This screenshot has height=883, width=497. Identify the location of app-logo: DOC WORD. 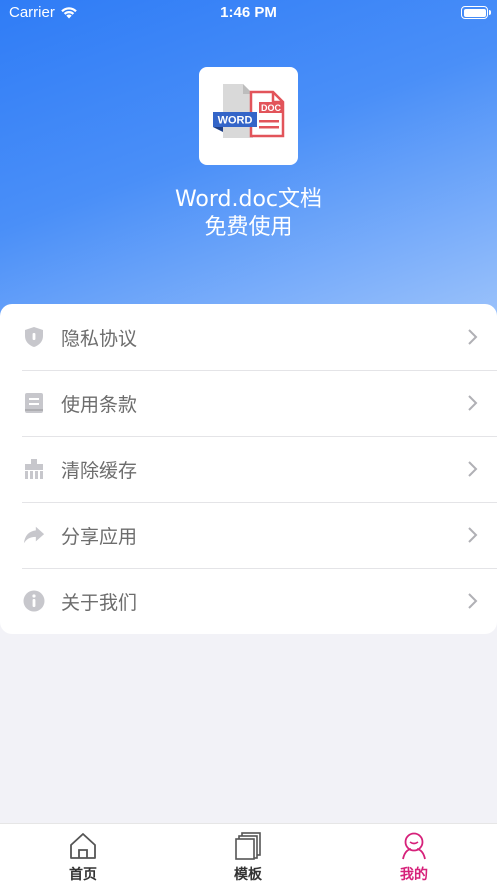
(248, 116).